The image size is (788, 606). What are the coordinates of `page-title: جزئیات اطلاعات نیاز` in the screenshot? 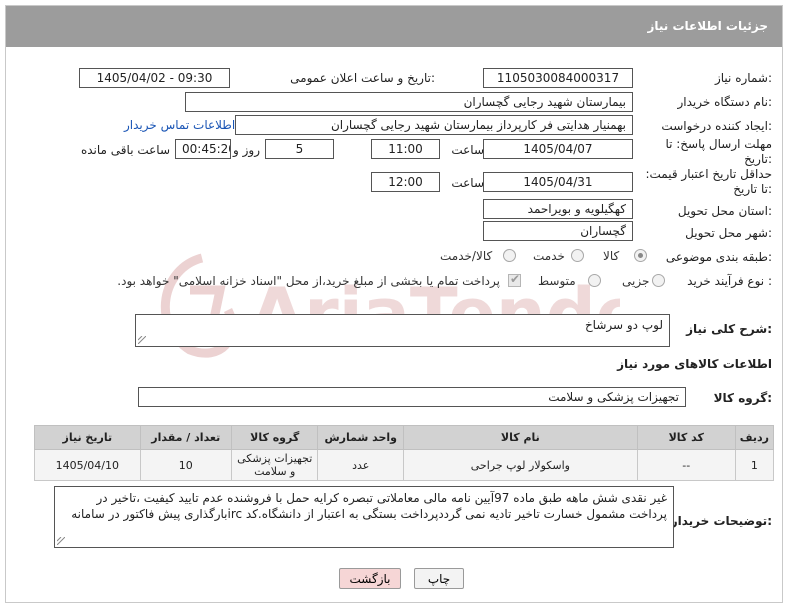 It's located at (707, 26).